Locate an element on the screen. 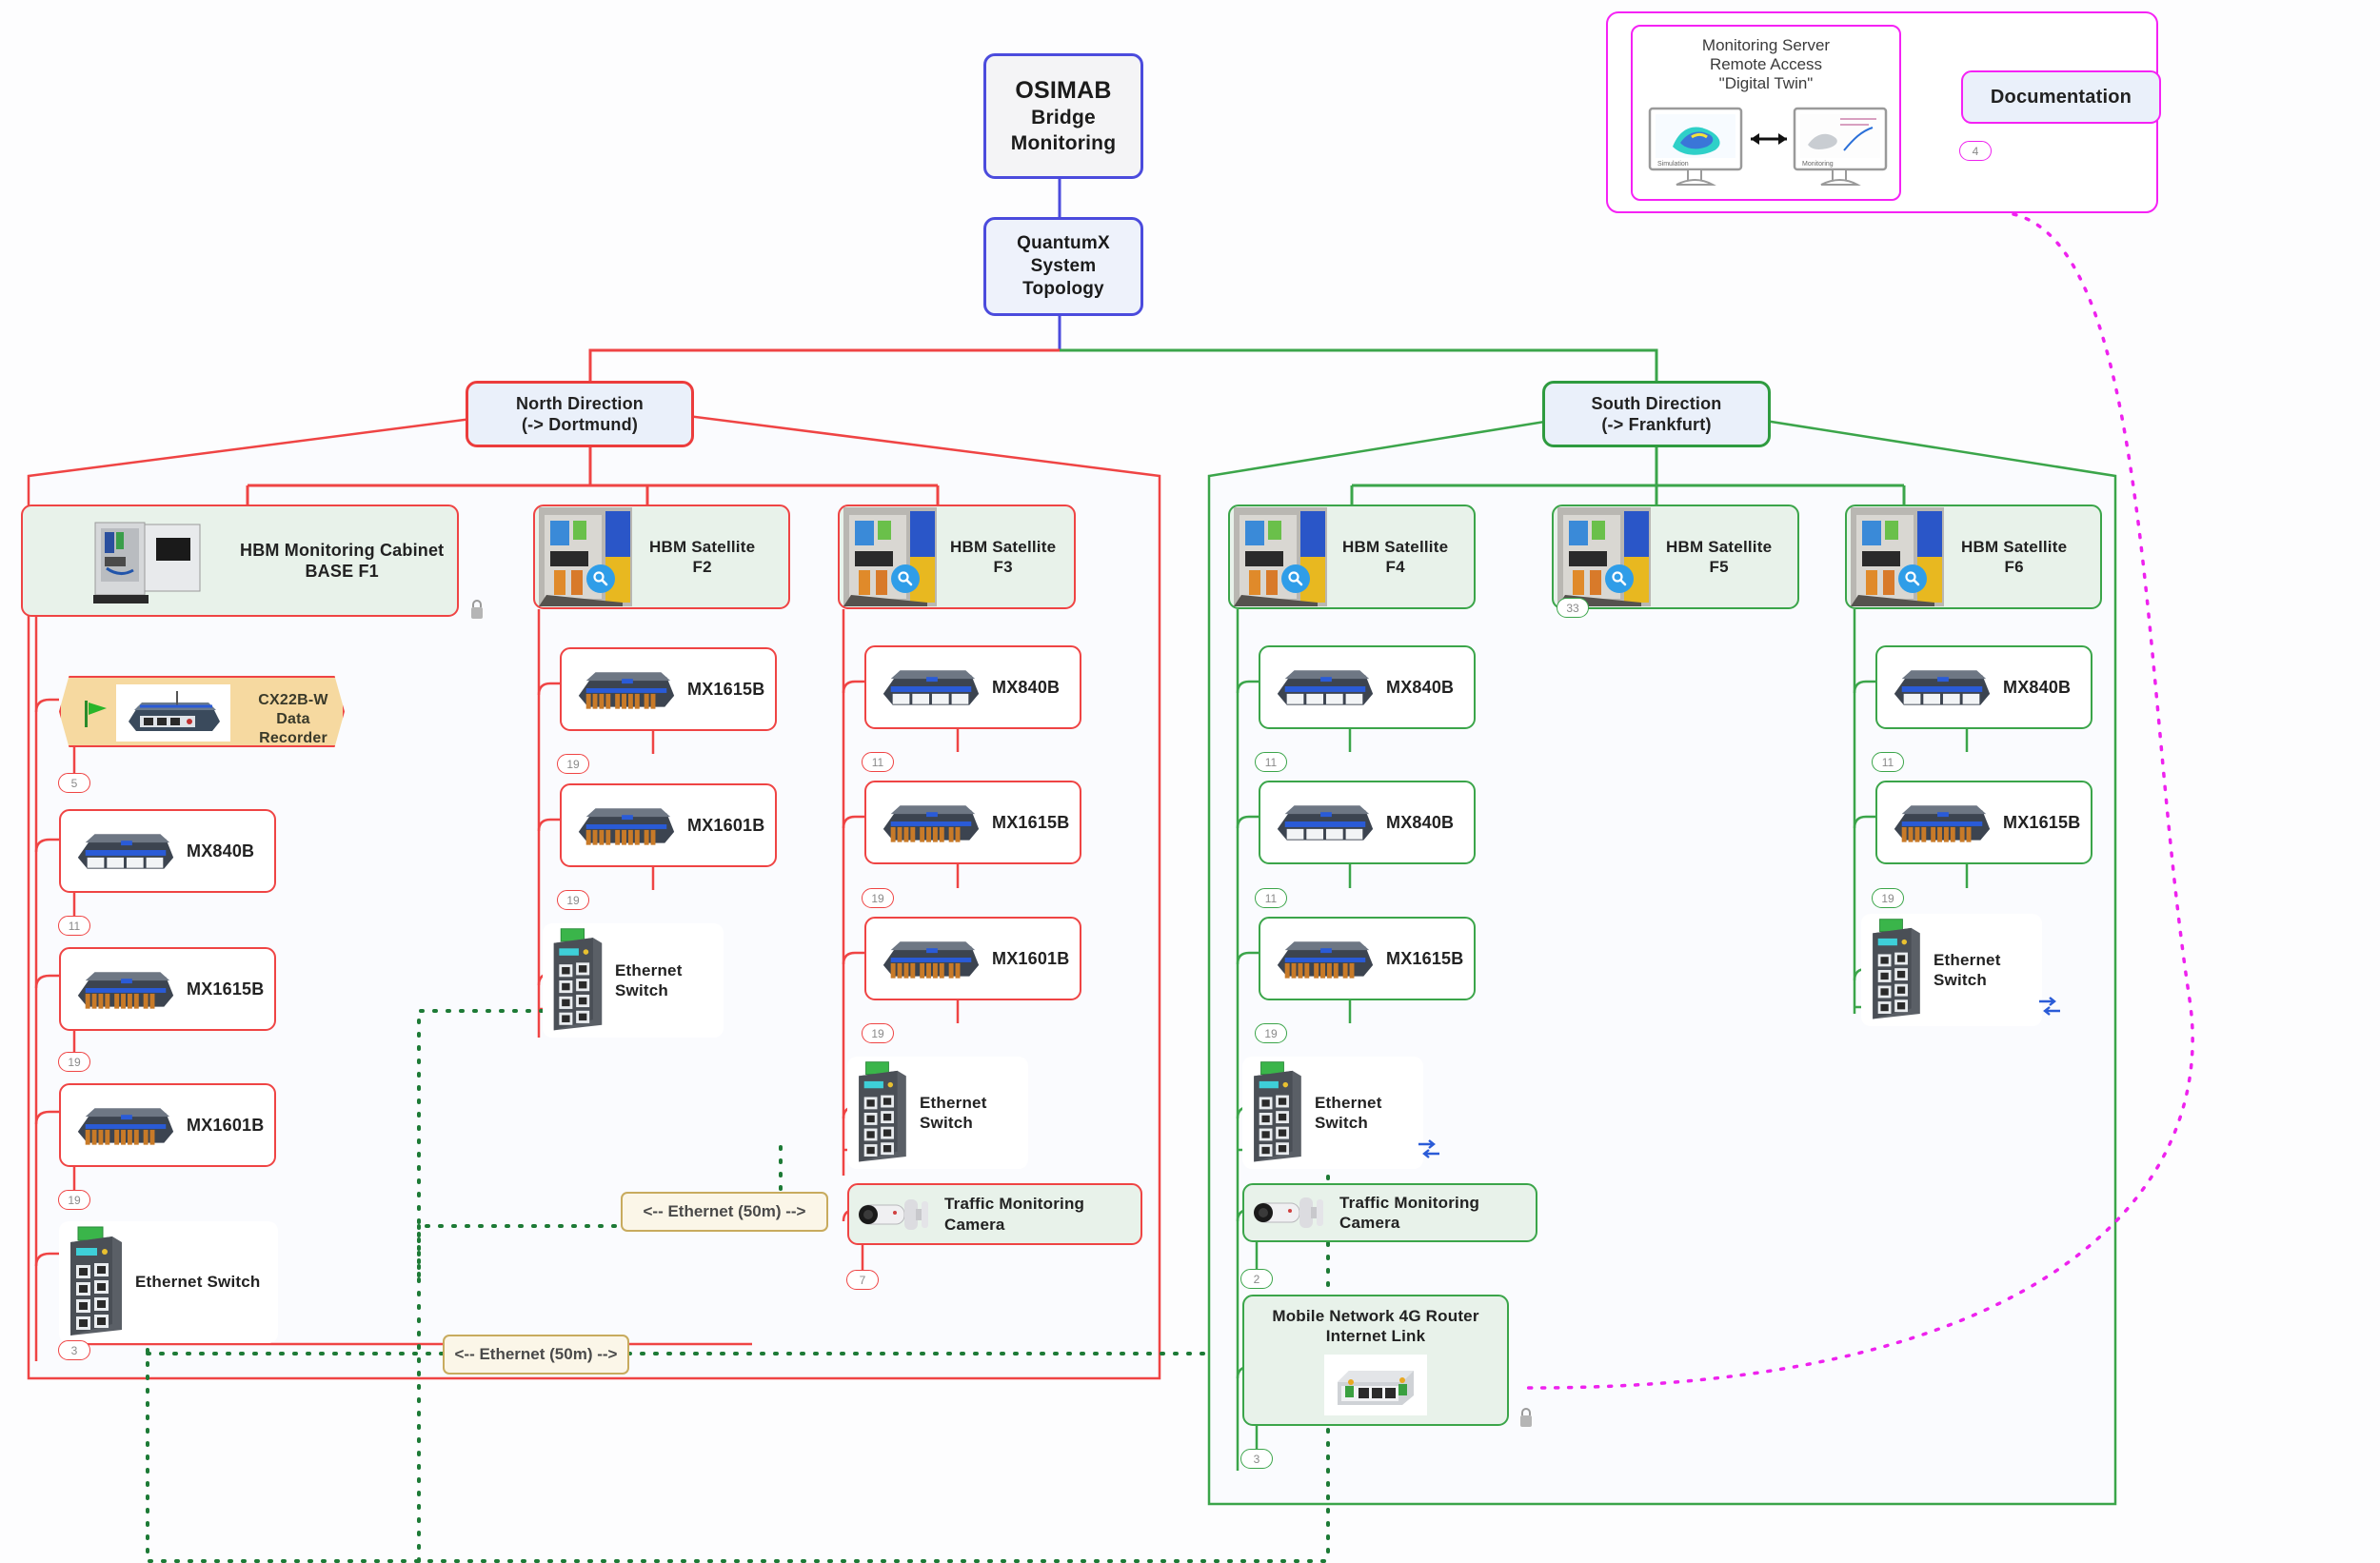  north-f3-device-mx1615b: MX1615B is located at coordinates (972, 823).